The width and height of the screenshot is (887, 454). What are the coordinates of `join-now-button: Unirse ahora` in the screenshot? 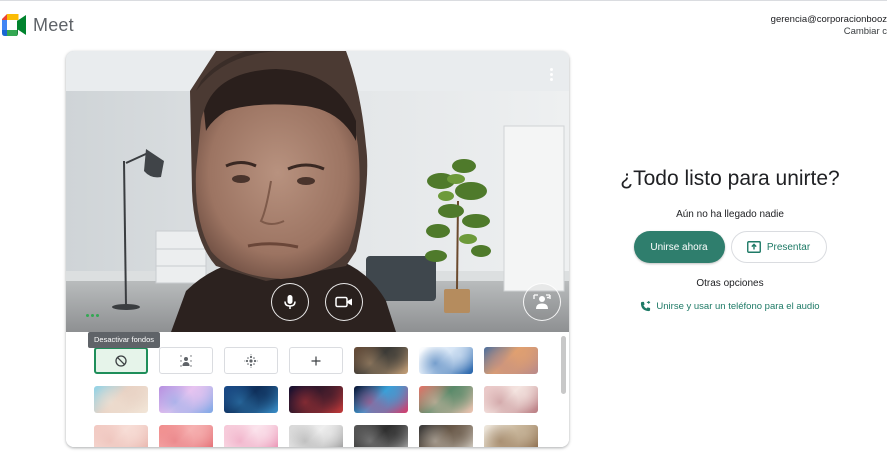 It's located at (679, 247).